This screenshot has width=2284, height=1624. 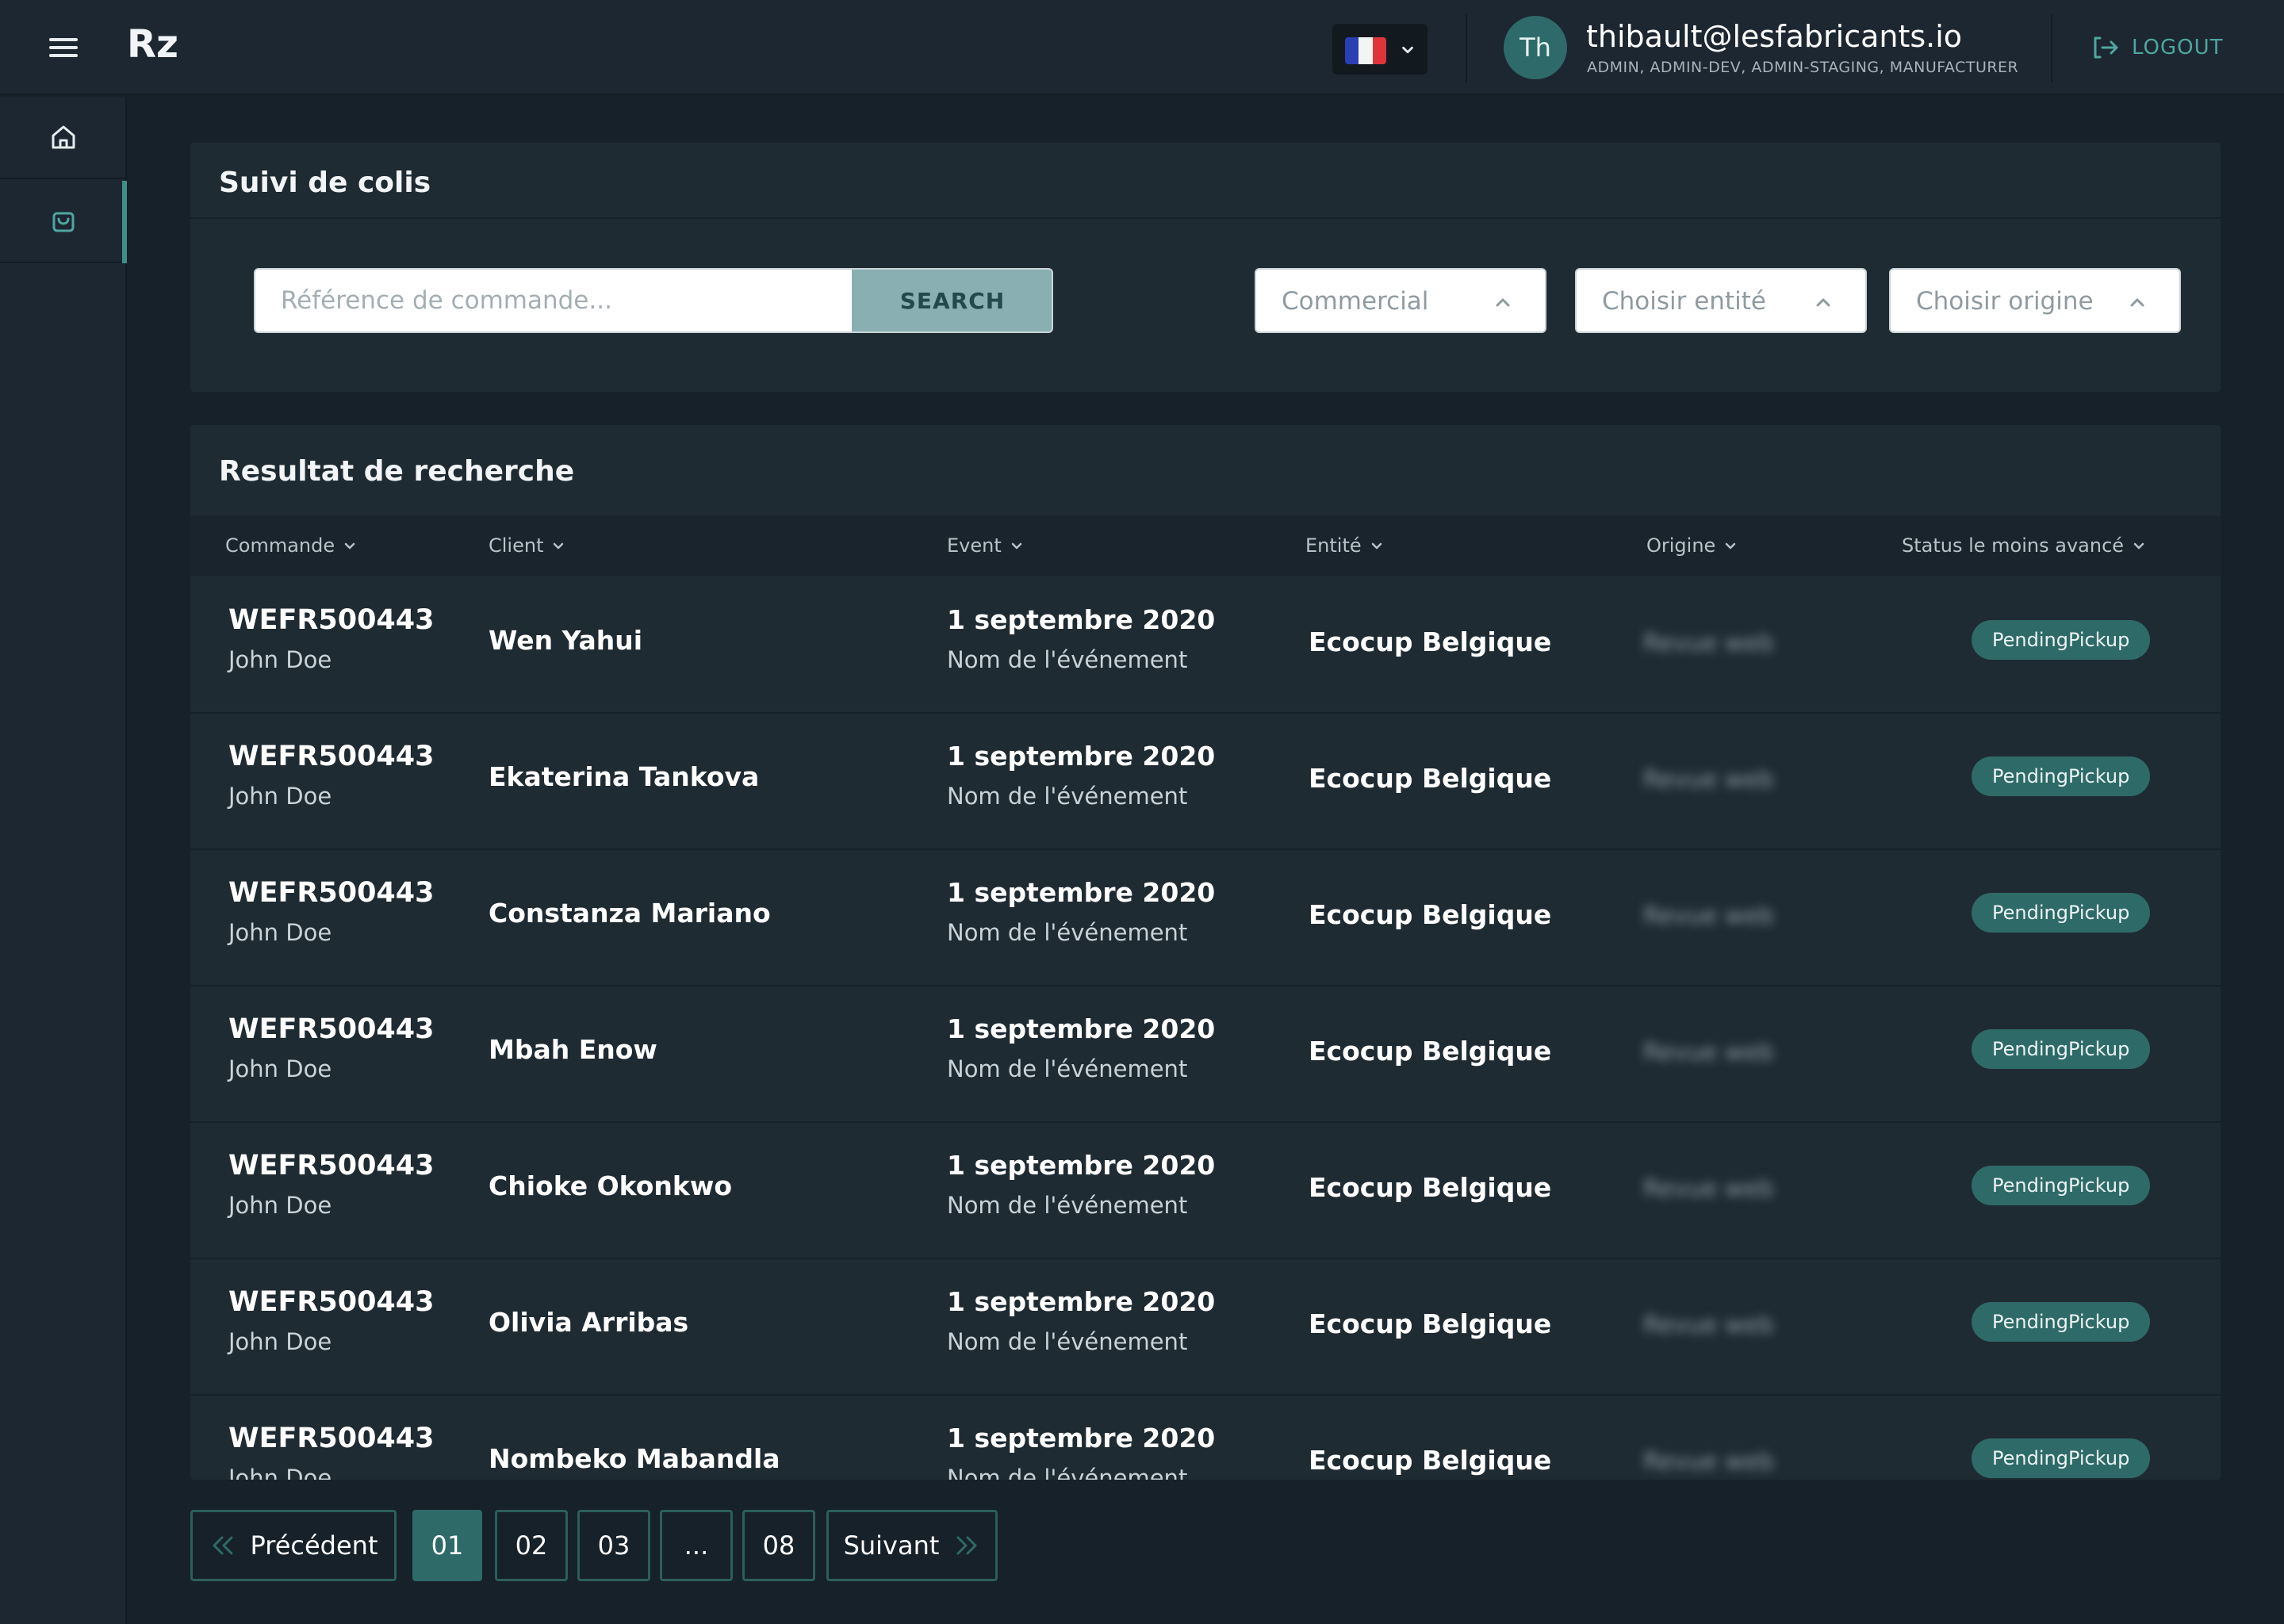 I want to click on sidebar-item-home, so click(x=63, y=138).